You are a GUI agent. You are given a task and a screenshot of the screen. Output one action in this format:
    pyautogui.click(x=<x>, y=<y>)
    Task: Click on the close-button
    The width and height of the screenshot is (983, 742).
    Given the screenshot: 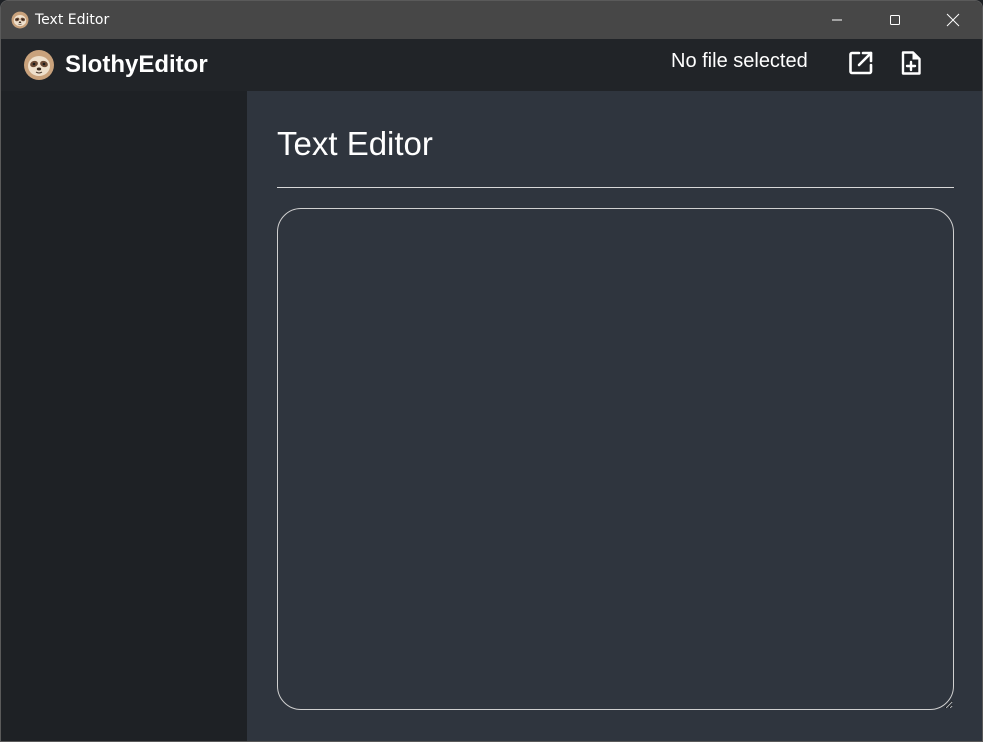 What is the action you would take?
    pyautogui.click(x=953, y=20)
    